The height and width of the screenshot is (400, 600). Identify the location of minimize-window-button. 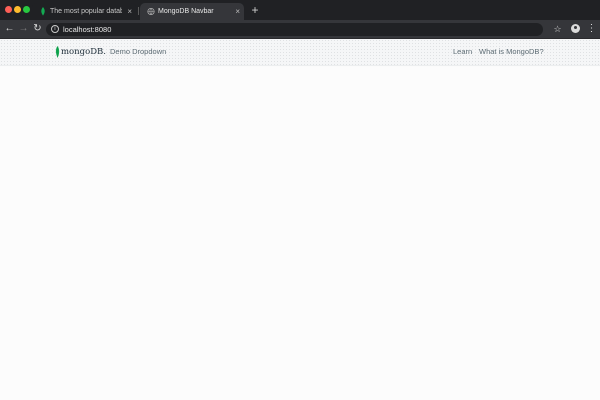
(17, 9).